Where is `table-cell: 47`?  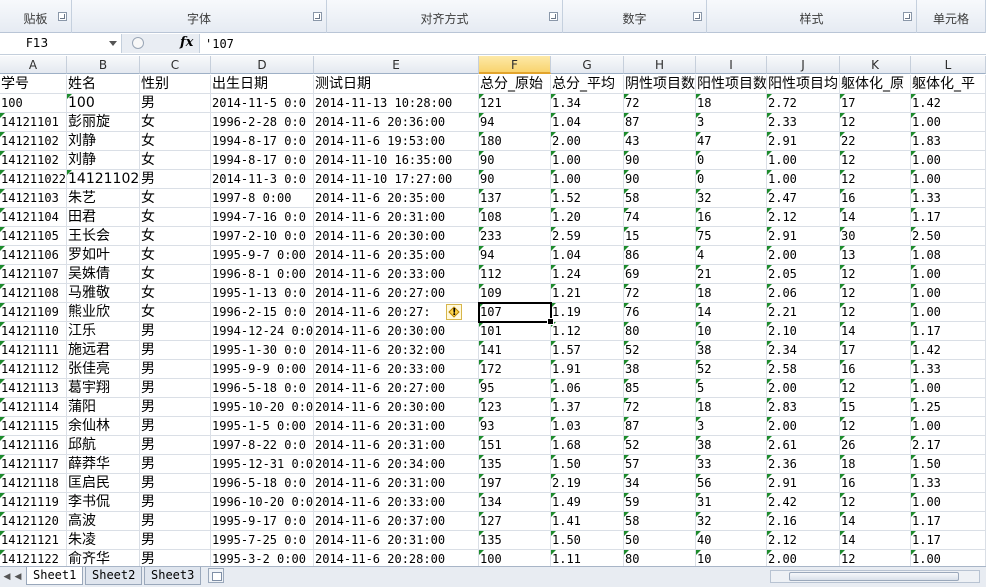
table-cell: 47 is located at coordinates (731, 141).